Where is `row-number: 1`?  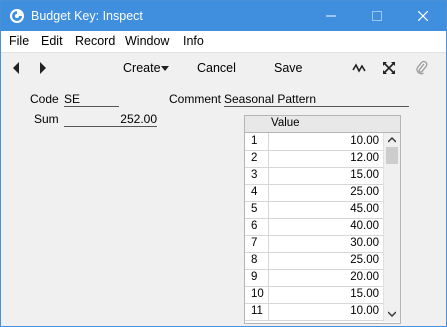
row-number: 1 is located at coordinates (257, 141).